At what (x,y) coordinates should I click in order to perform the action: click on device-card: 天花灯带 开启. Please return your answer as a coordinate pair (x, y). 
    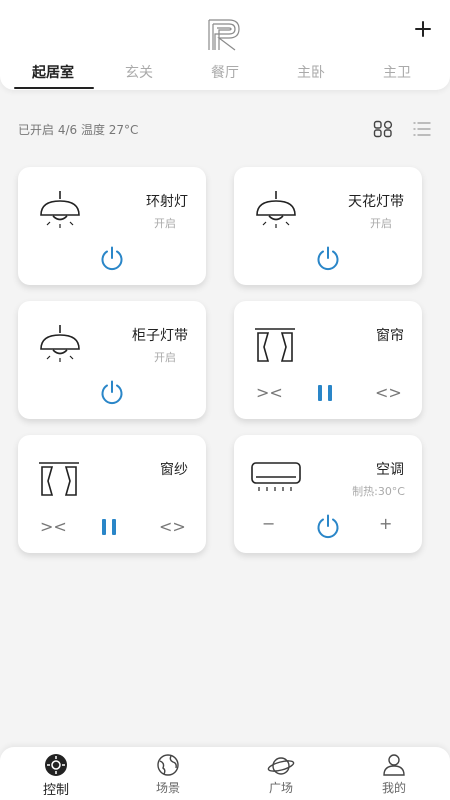
    Looking at the image, I should click on (328, 226).